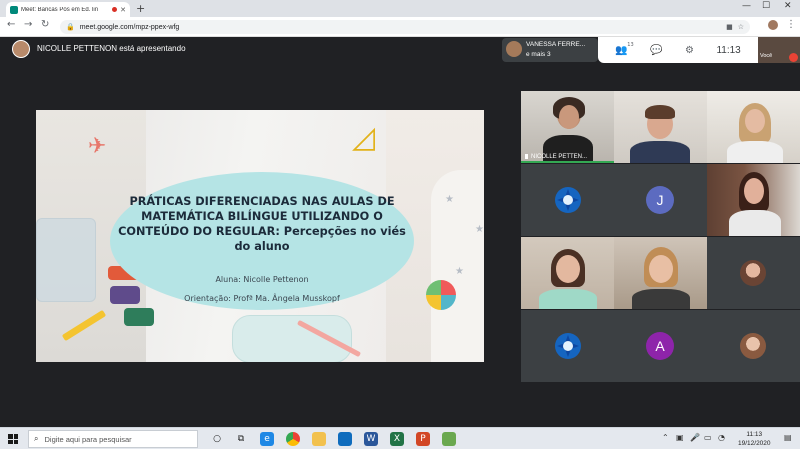 This screenshot has width=800, height=449. Describe the element at coordinates (665, 437) in the screenshot. I see `tray-chevron-icon: ⌃` at that location.